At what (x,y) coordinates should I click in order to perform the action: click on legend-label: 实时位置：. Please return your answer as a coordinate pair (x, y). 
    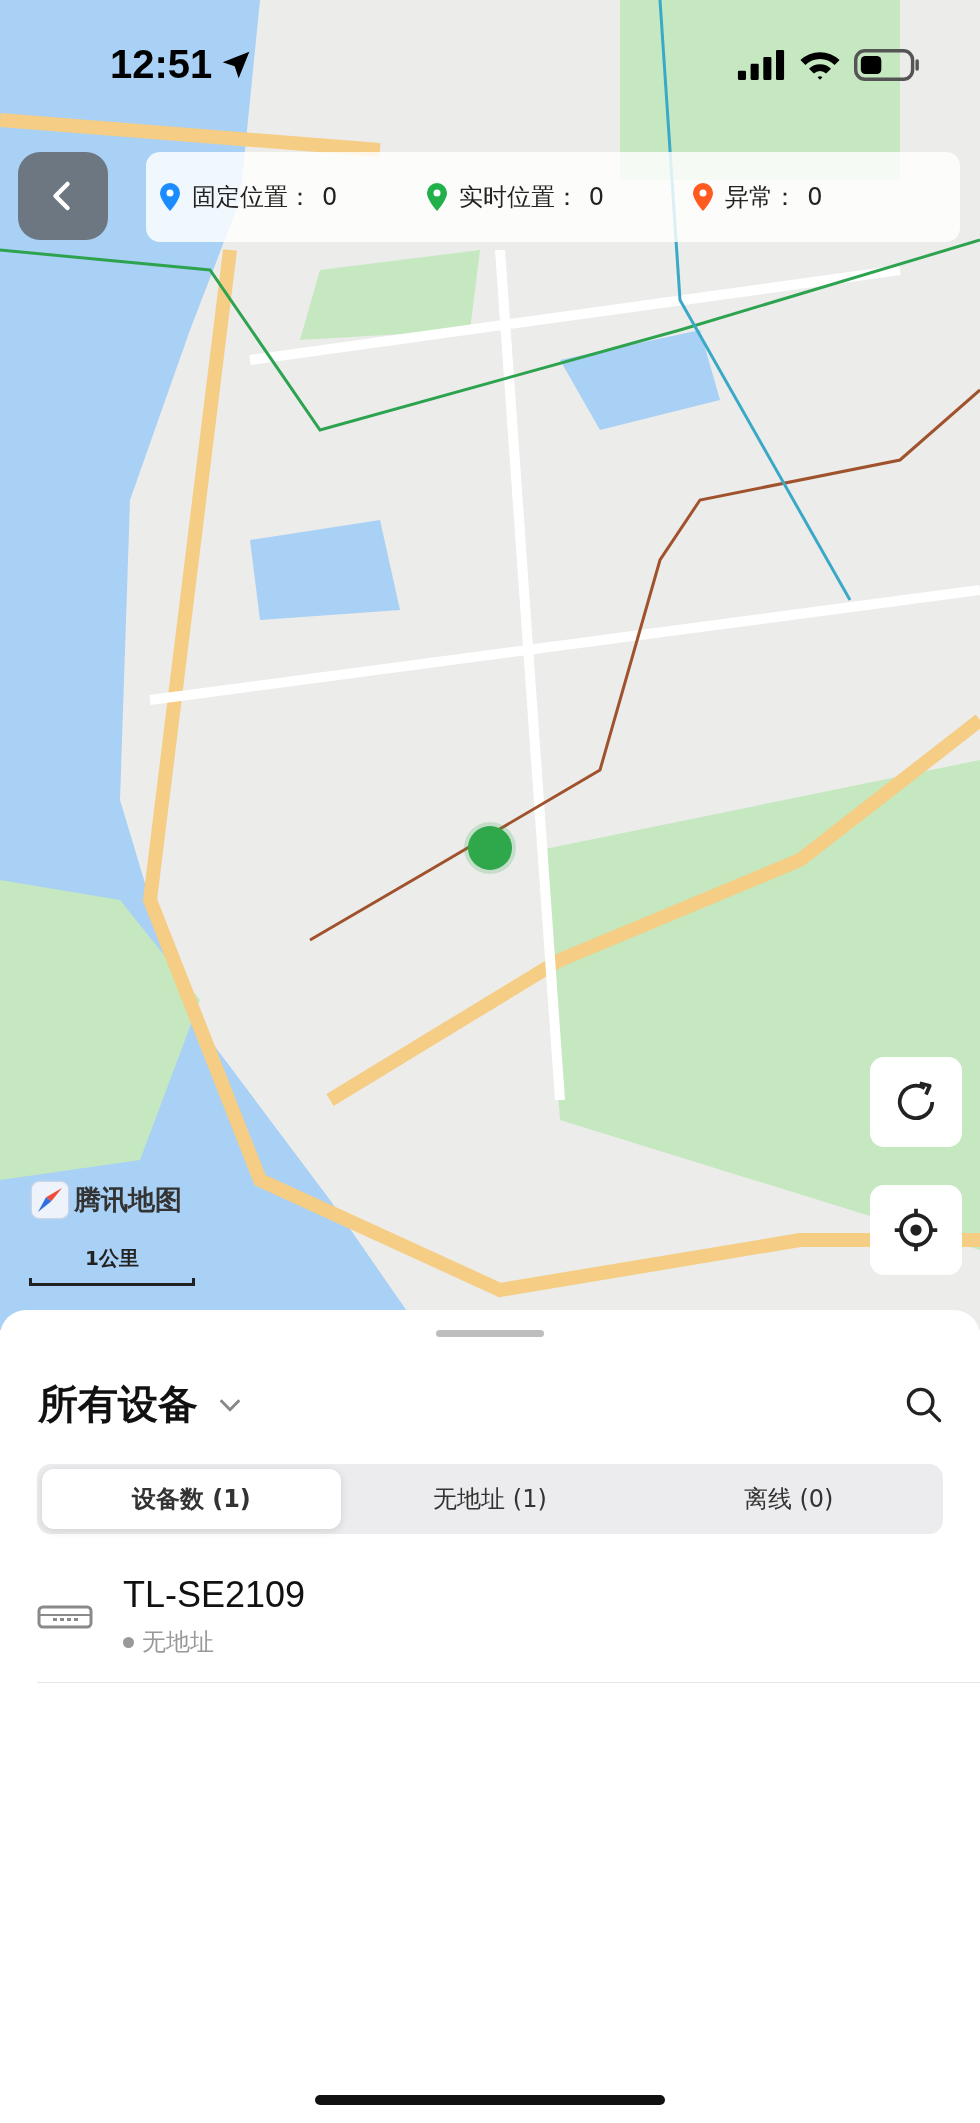
    Looking at the image, I should click on (518, 197).